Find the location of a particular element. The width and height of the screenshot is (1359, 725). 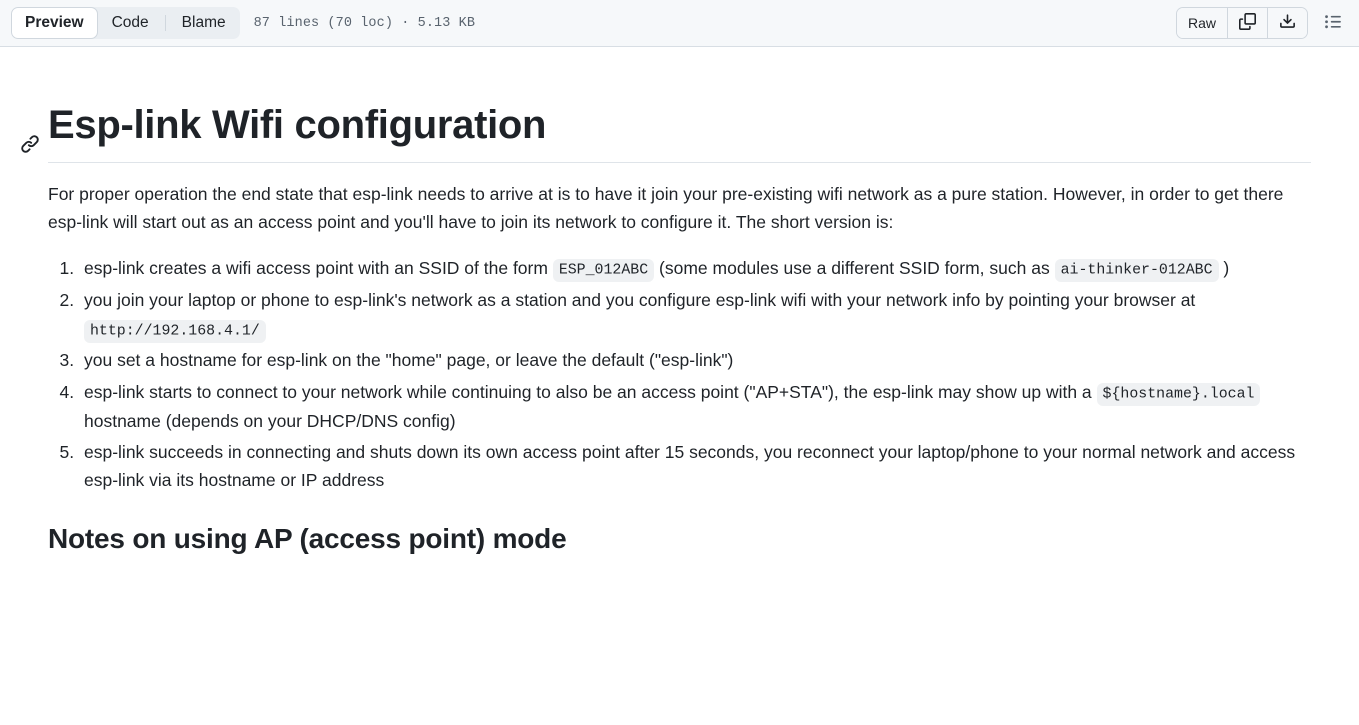

copy-icon is located at coordinates (1247, 23).